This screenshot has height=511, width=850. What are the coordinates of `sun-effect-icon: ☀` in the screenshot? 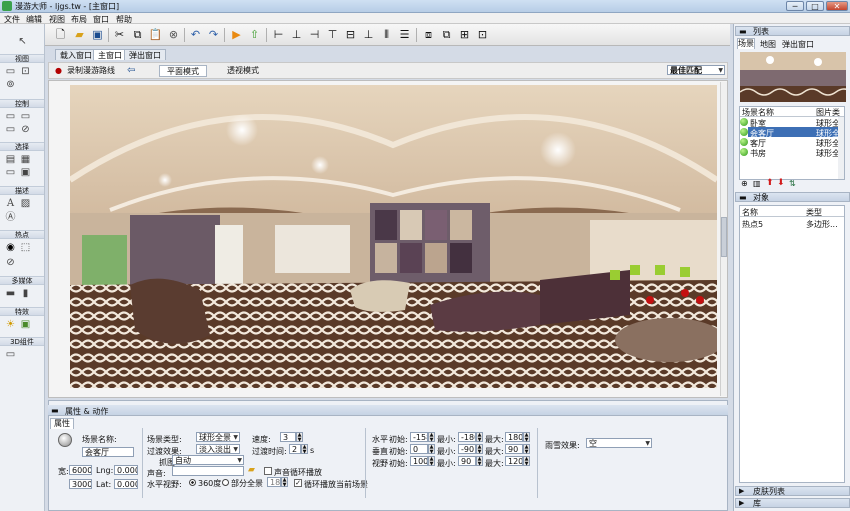 It's located at (10, 324).